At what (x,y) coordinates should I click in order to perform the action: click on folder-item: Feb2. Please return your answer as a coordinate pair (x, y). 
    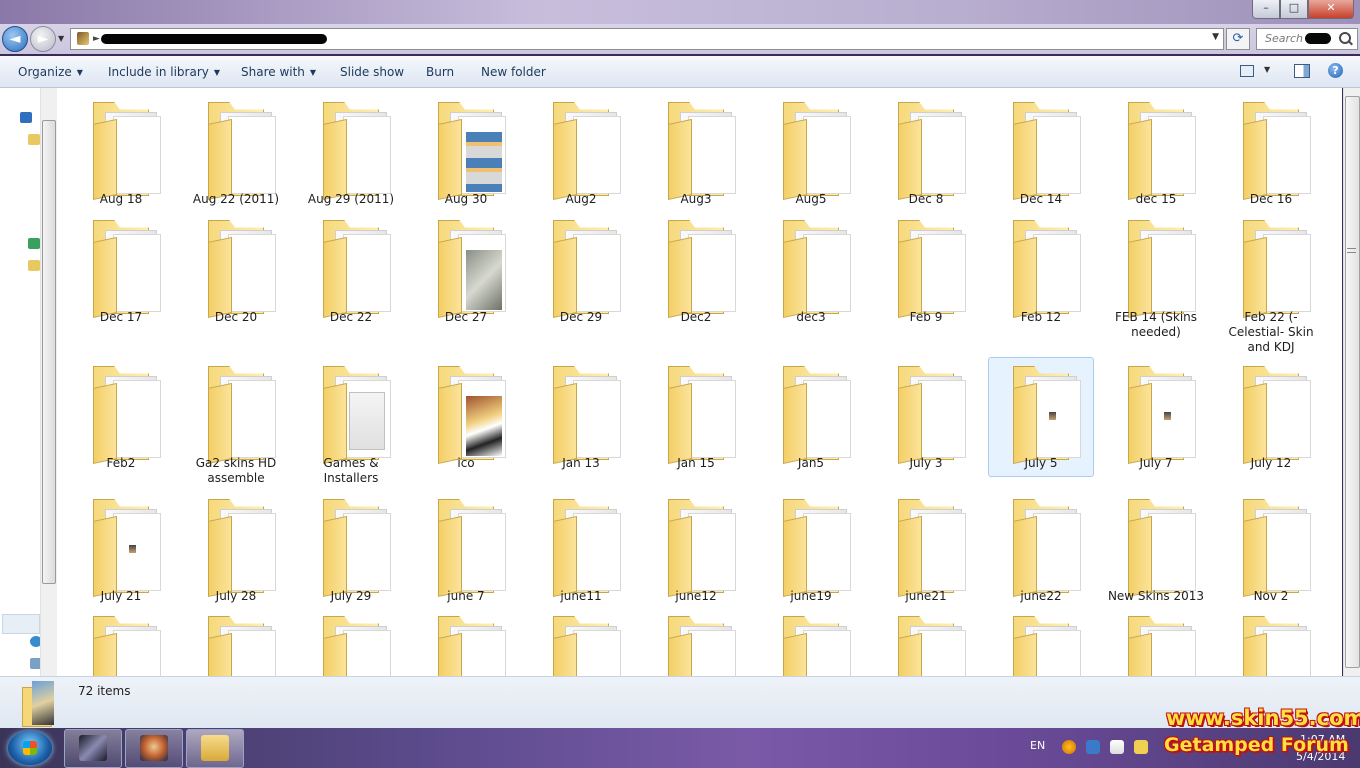
    Looking at the image, I should click on (121, 417).